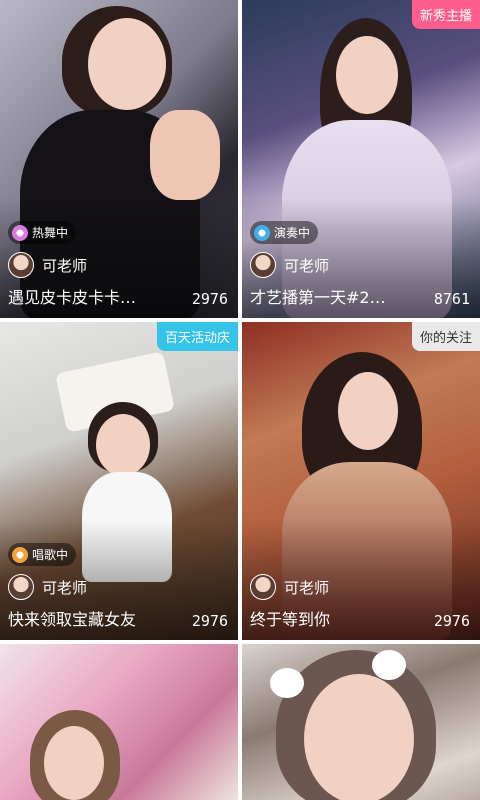 The image size is (480, 800). What do you see at coordinates (72, 619) in the screenshot?
I see `room-title: 快来领取宝藏女友` at bounding box center [72, 619].